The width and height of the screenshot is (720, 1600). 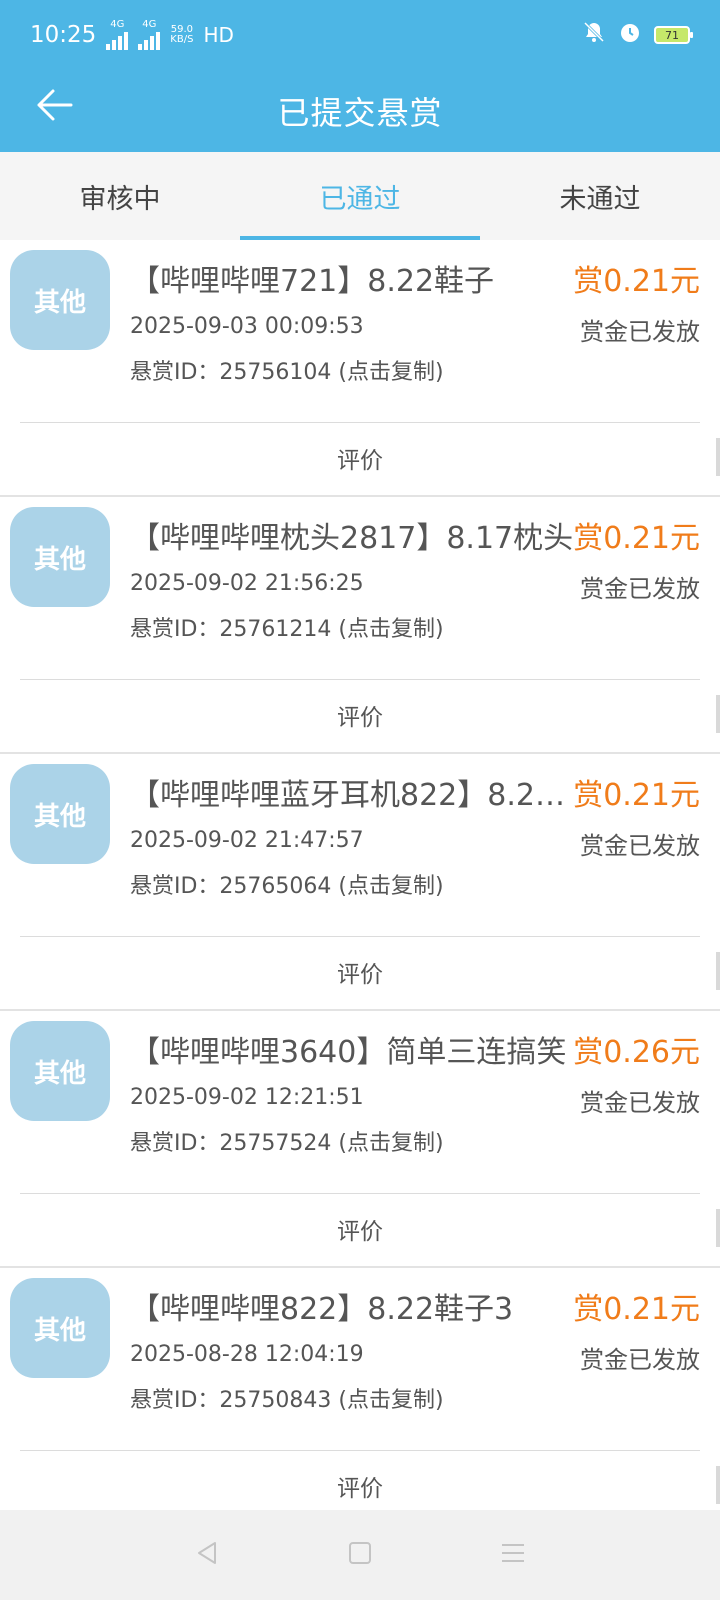 I want to click on battery-level: 71, so click(x=672, y=35).